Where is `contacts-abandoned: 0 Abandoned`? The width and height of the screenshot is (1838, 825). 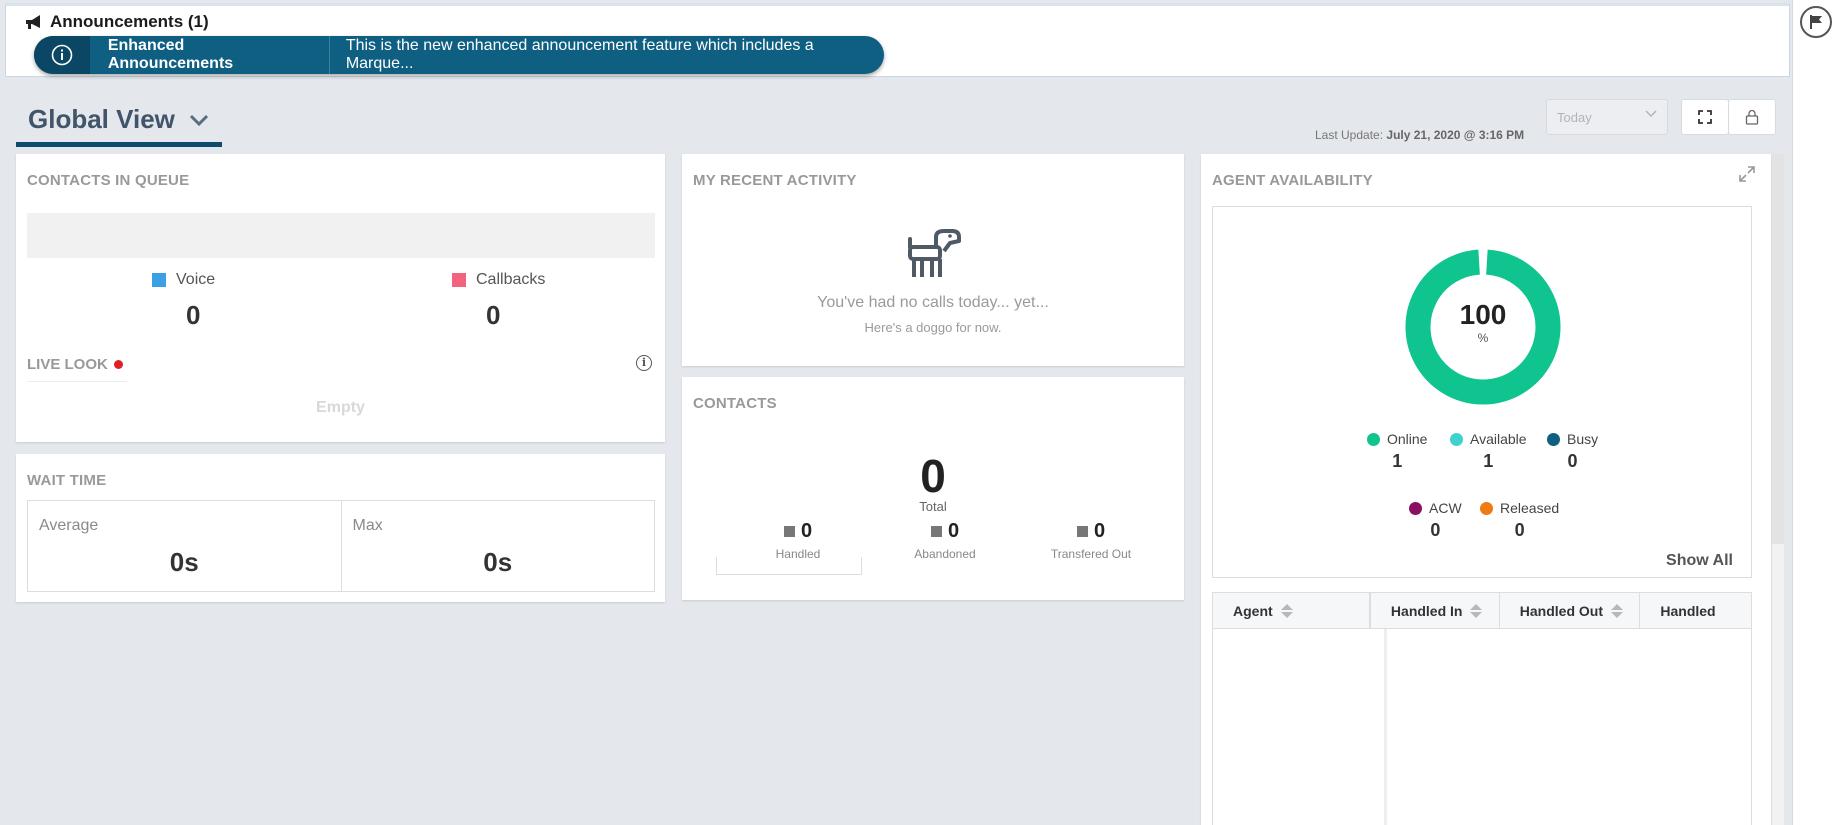 contacts-abandoned: 0 Abandoned is located at coordinates (945, 540).